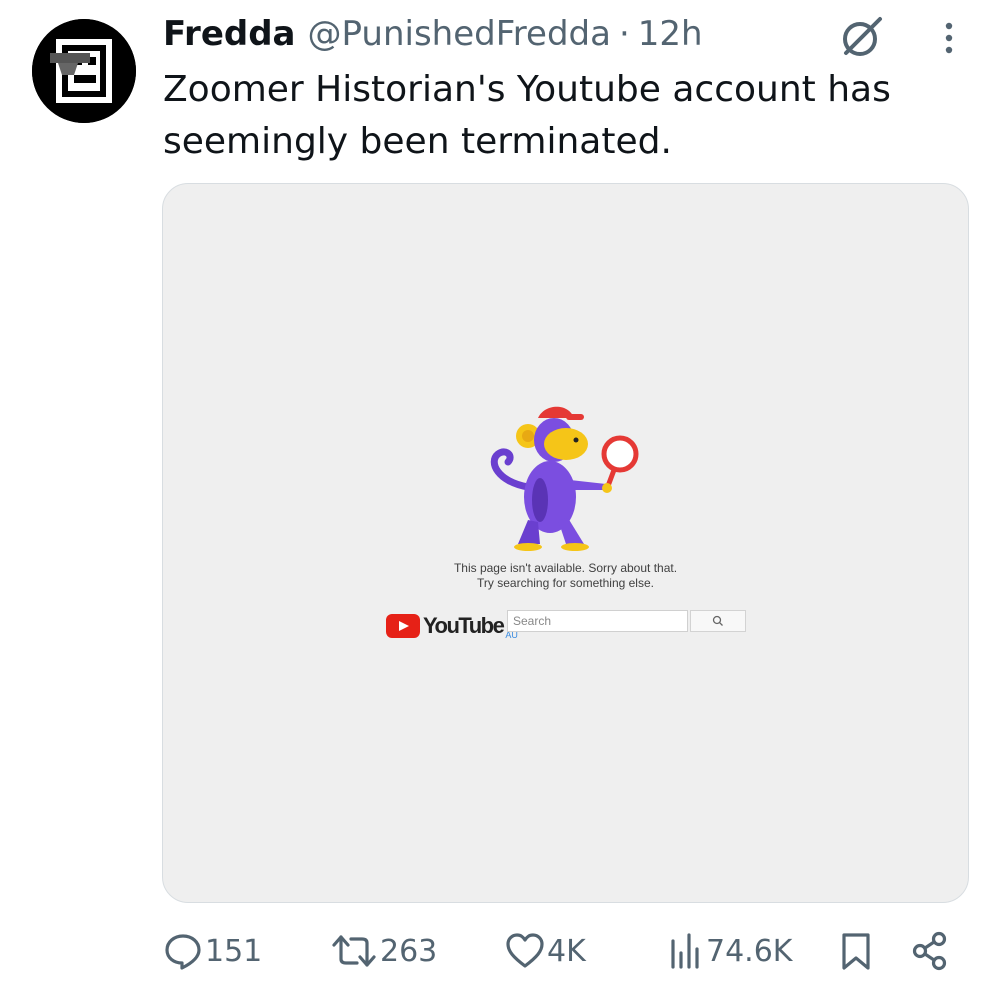  Describe the element at coordinates (862, 37) in the screenshot. I see `grok-icon` at that location.